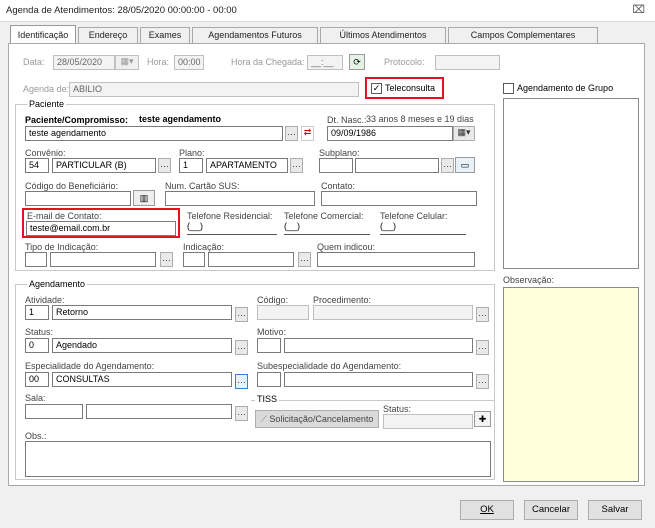 The width and height of the screenshot is (655, 528). What do you see at coordinates (191, 165) in the screenshot?
I see `plano-code: 1` at bounding box center [191, 165].